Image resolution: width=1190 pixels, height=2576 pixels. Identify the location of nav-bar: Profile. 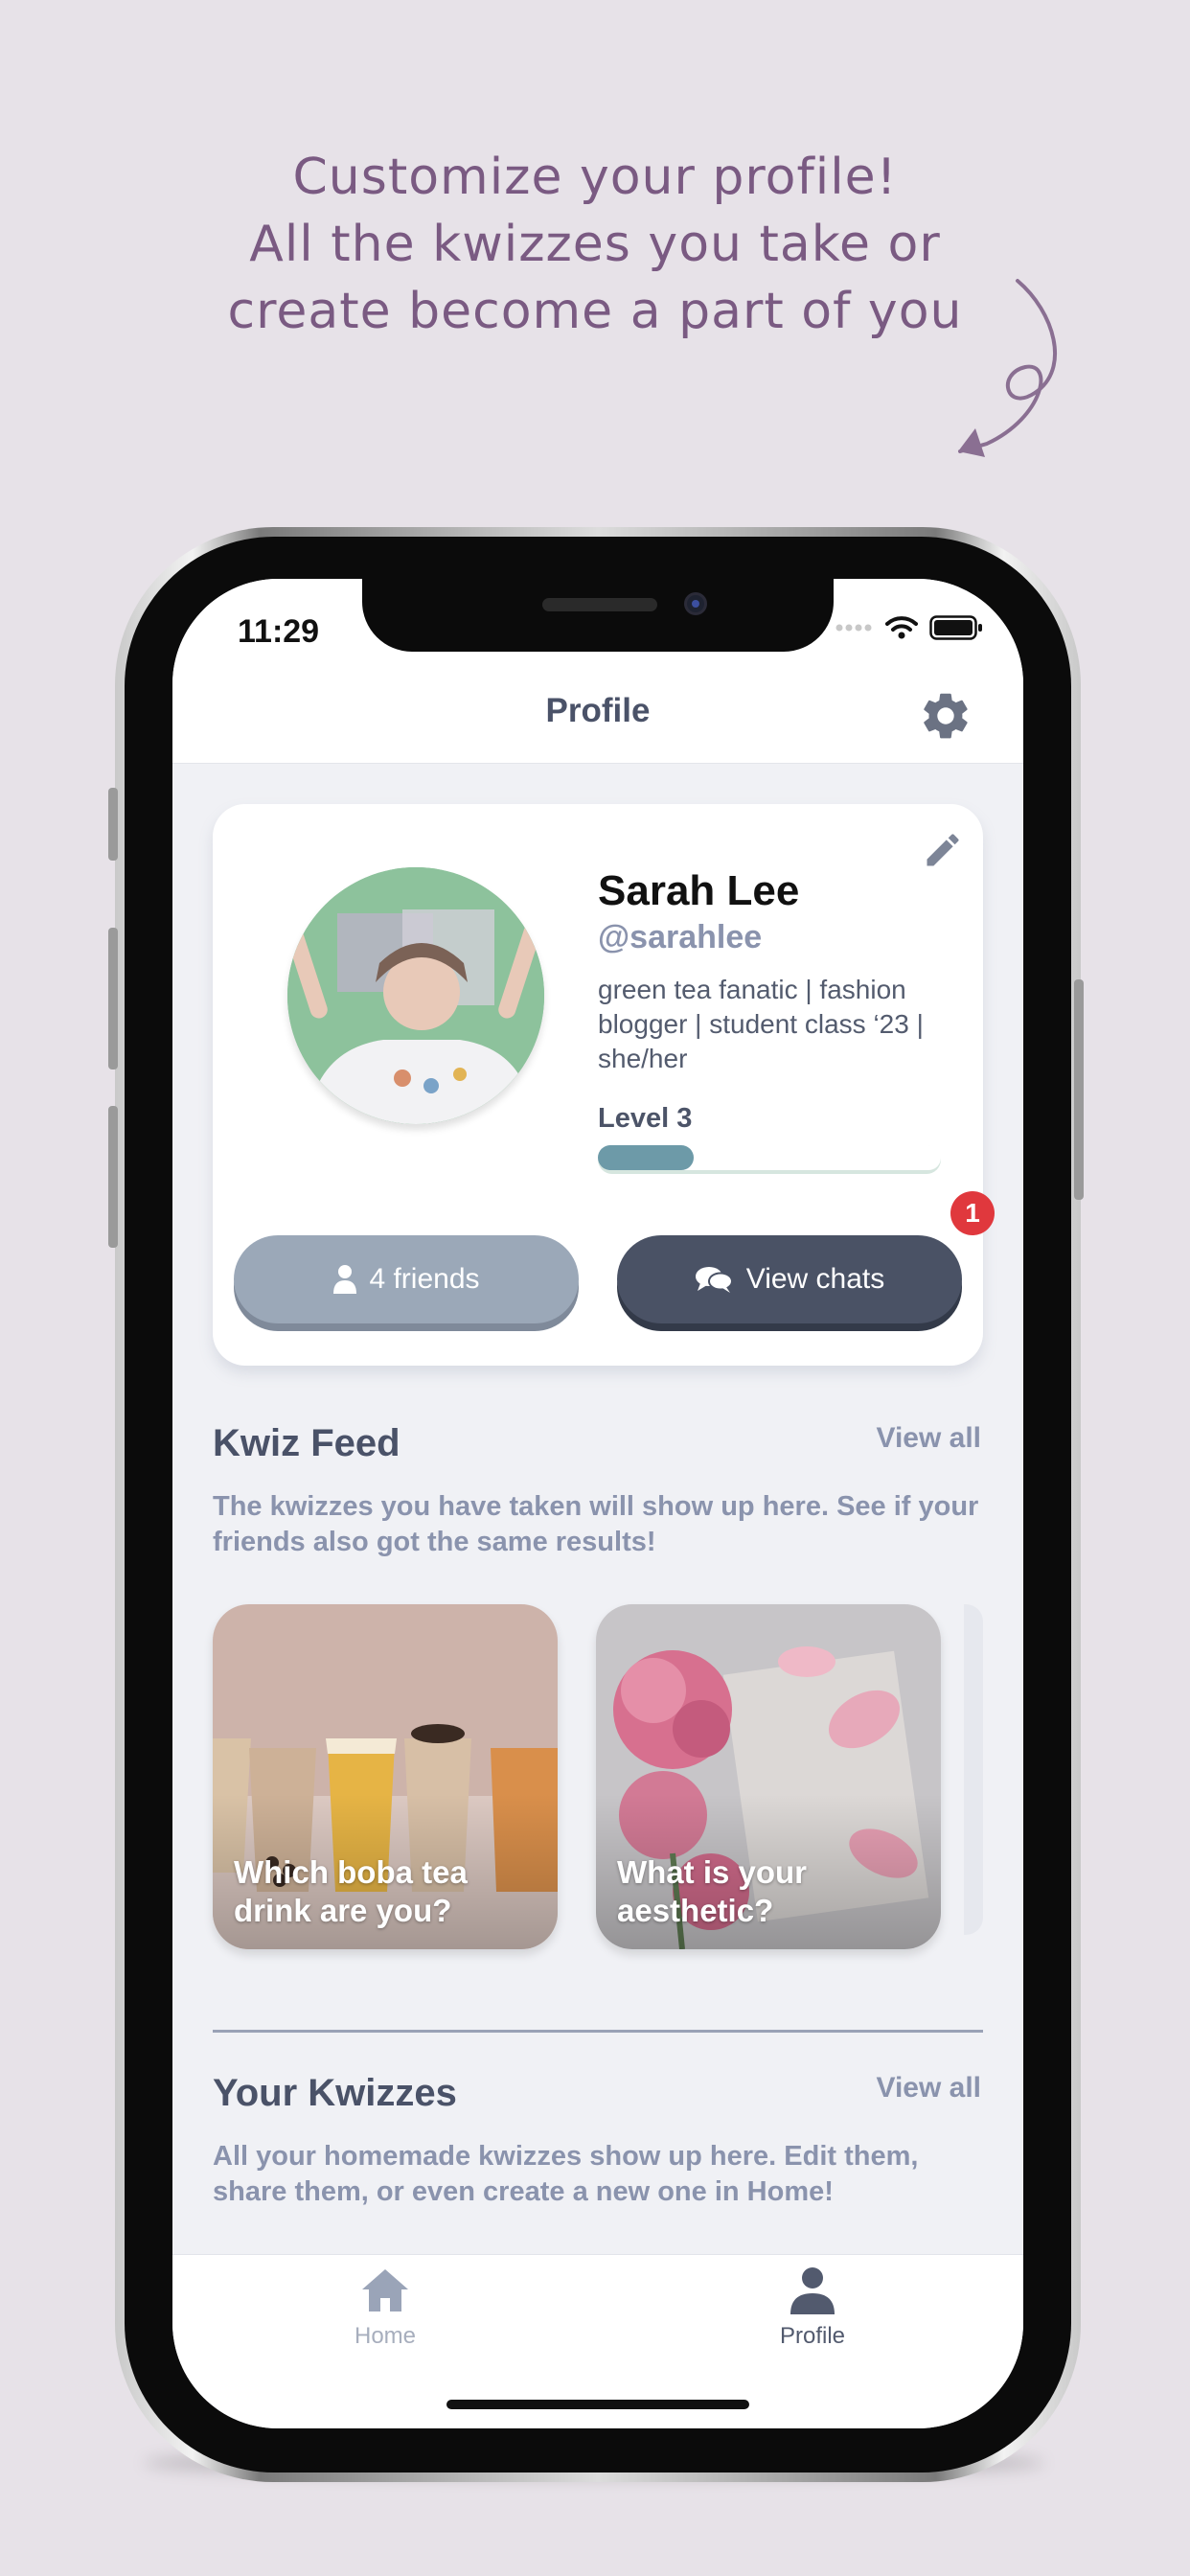
(598, 711).